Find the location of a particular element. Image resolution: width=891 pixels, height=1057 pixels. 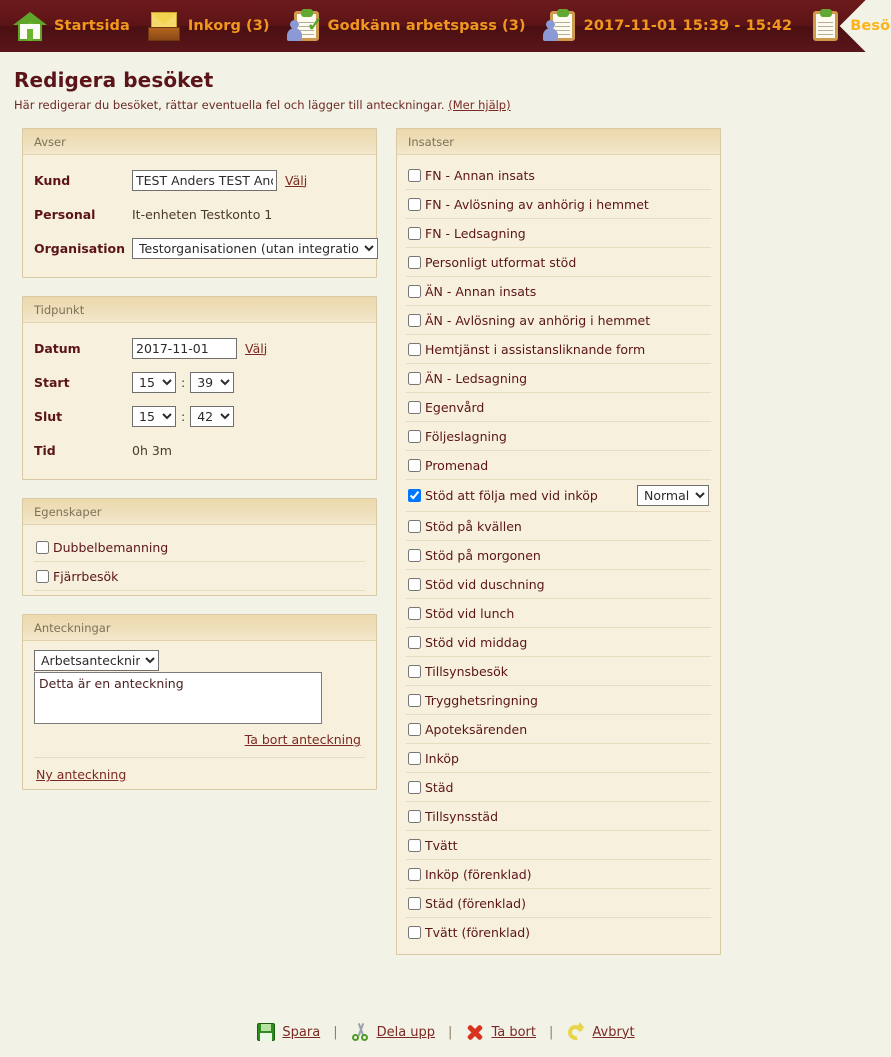

insats-row: ÄN - Avlösning av anhörig i hemmet is located at coordinates (558, 320).